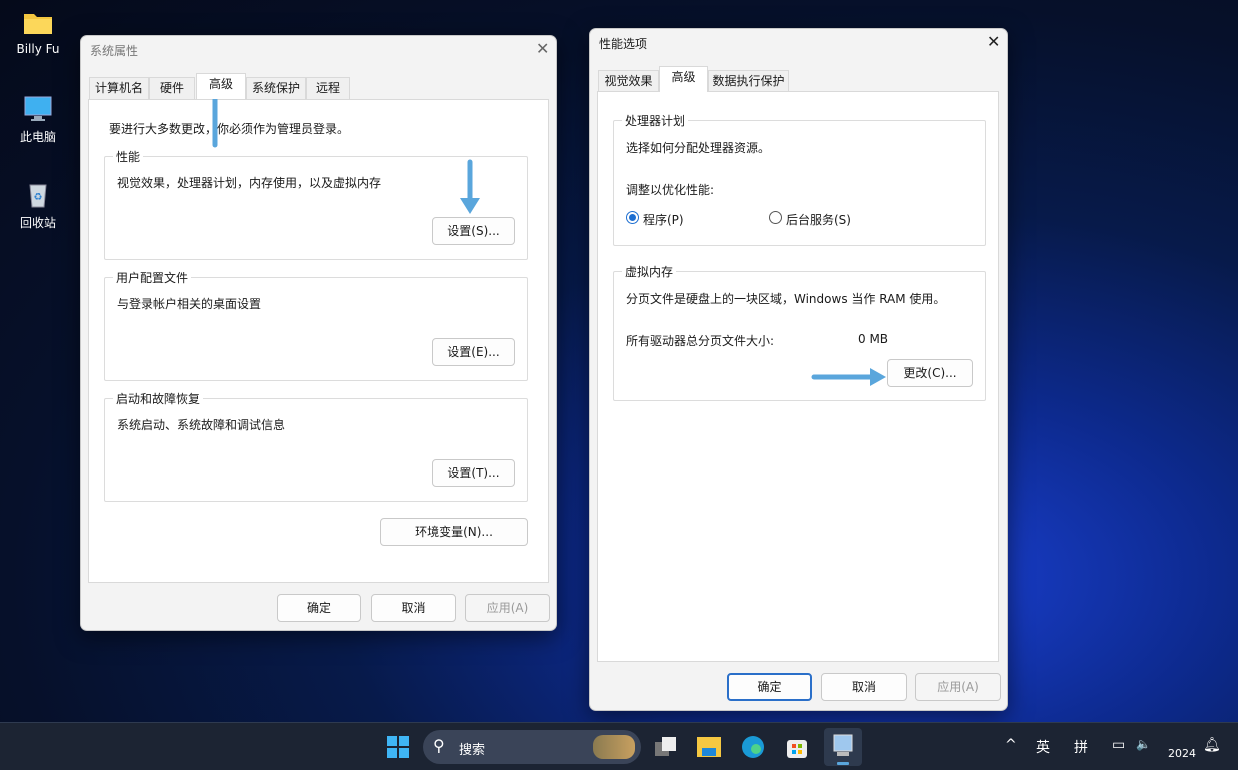  I want to click on taskbar: ⚲ 搜索 ^ 英 拼 ▭ 🔈 2024 🔔︎, so click(619, 746).